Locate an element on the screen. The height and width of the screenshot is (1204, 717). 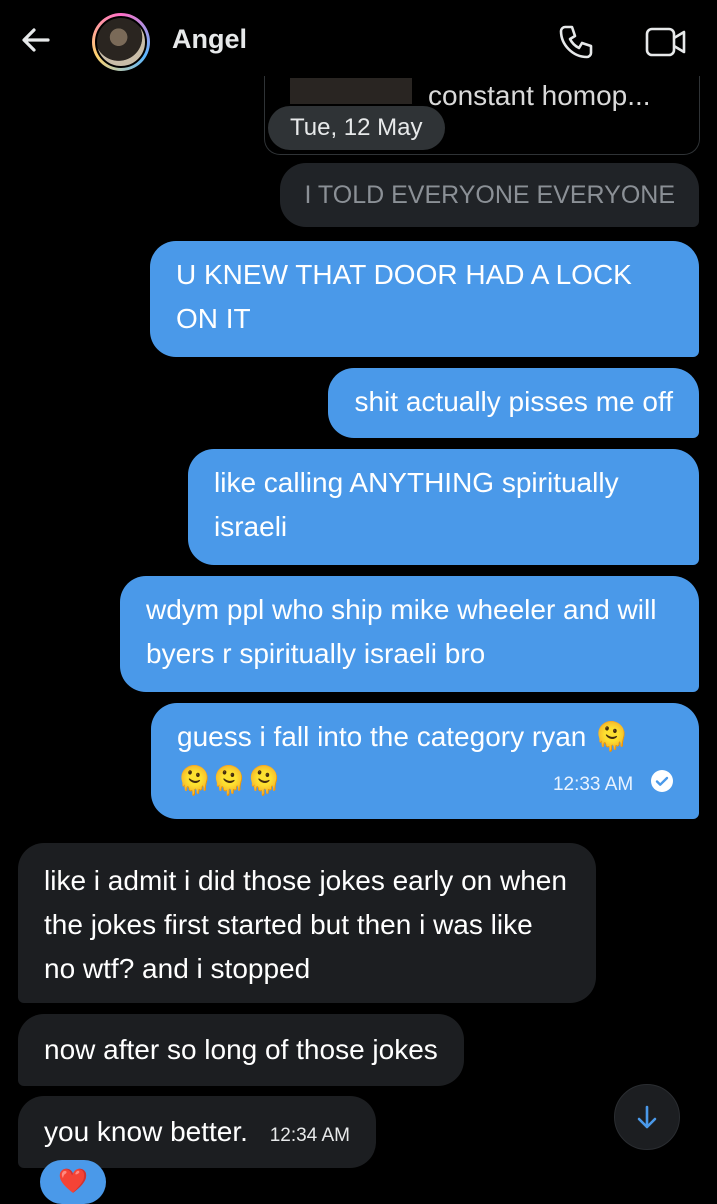
back-arrow-icon is located at coordinates (36, 40).